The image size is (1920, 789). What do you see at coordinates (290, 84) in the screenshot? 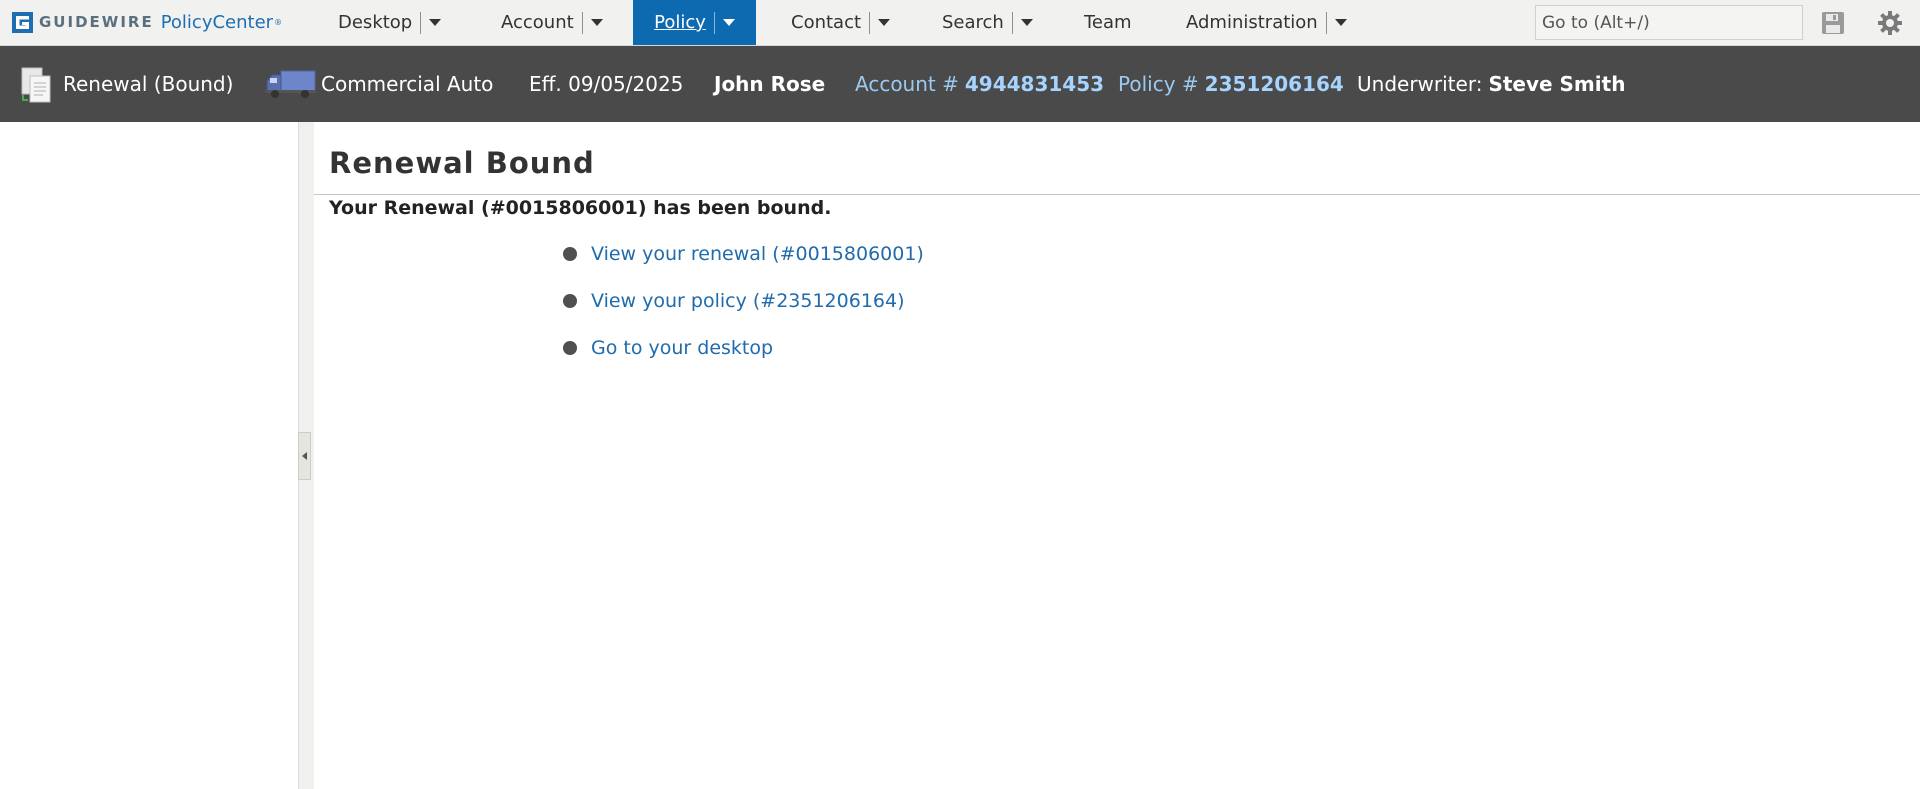
I see `truck-icon` at bounding box center [290, 84].